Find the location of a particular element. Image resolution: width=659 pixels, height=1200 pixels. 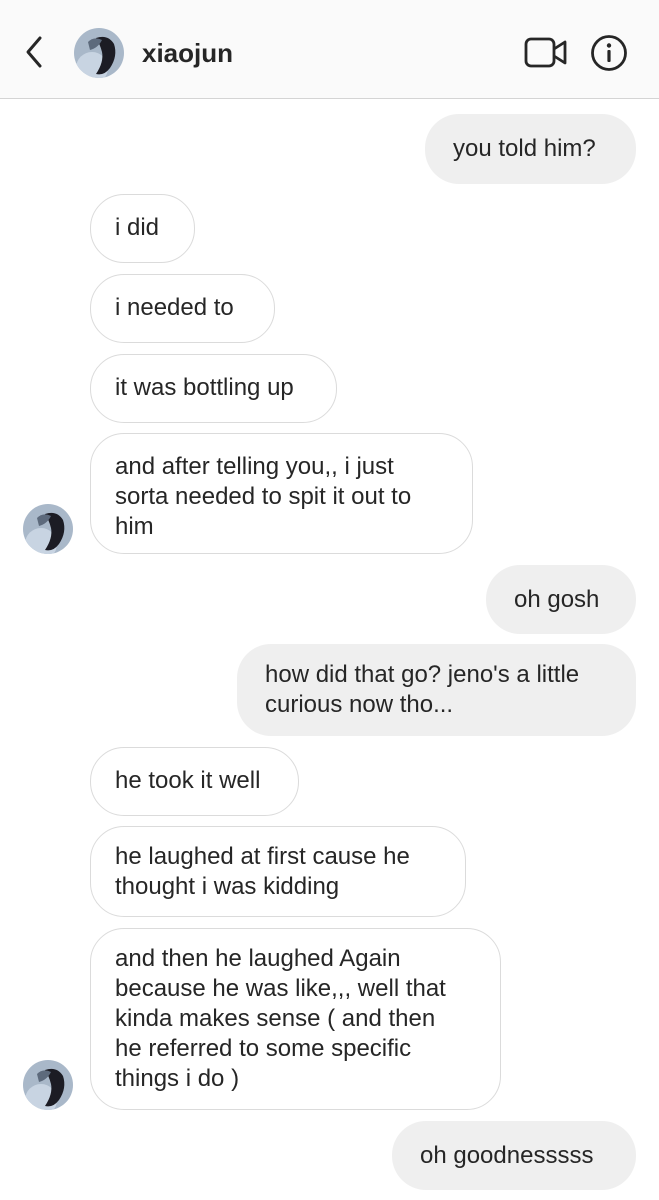

back-button is located at coordinates (35, 52).